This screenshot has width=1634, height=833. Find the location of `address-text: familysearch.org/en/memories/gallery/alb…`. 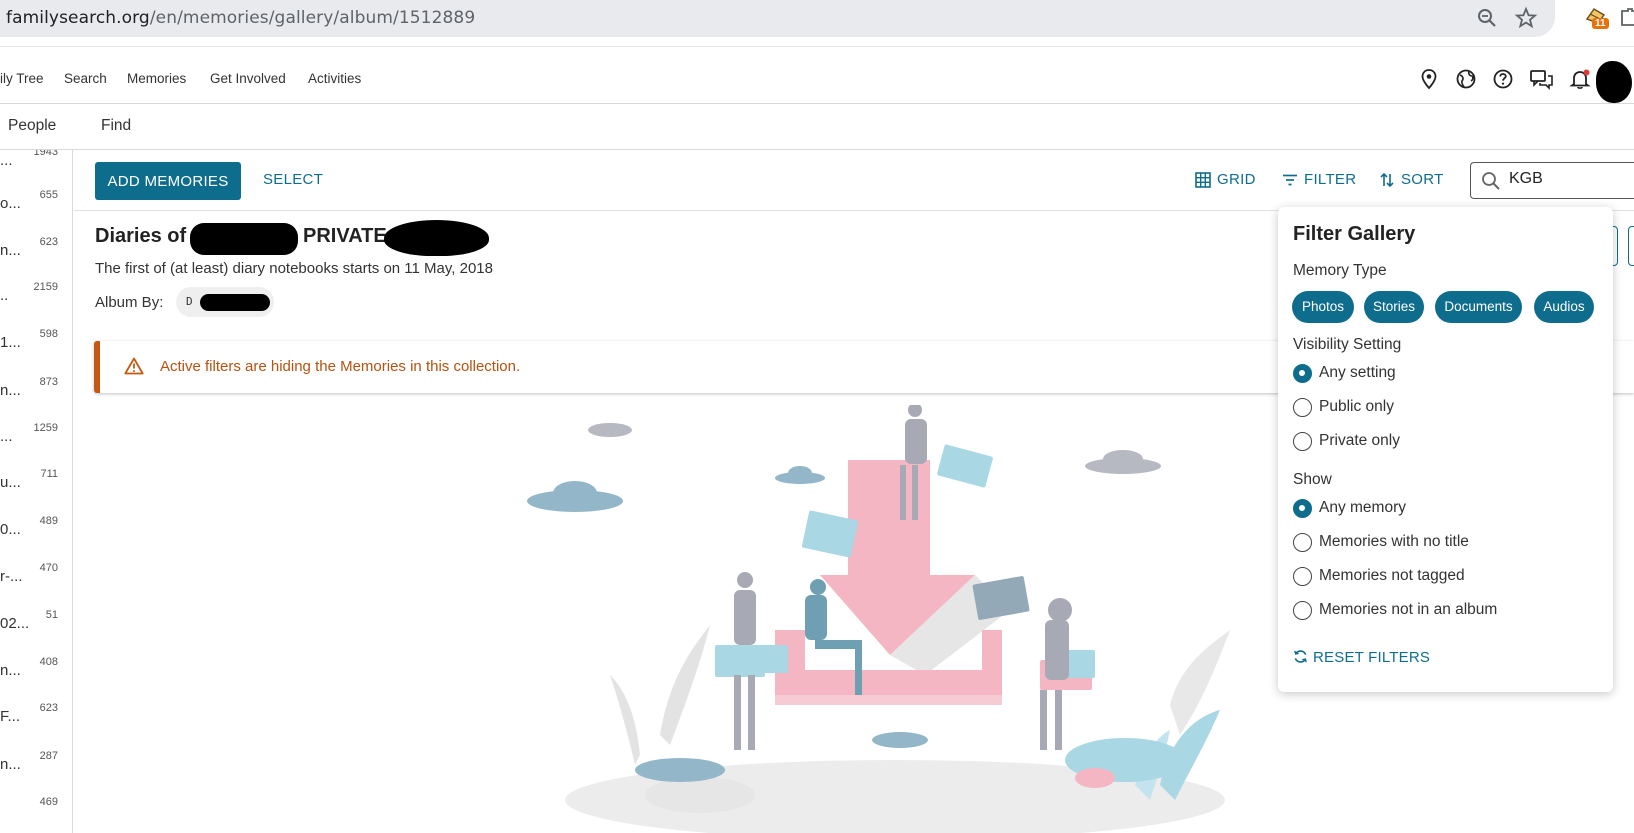

address-text: familysearch.org/en/memories/gallery/alb… is located at coordinates (240, 18).